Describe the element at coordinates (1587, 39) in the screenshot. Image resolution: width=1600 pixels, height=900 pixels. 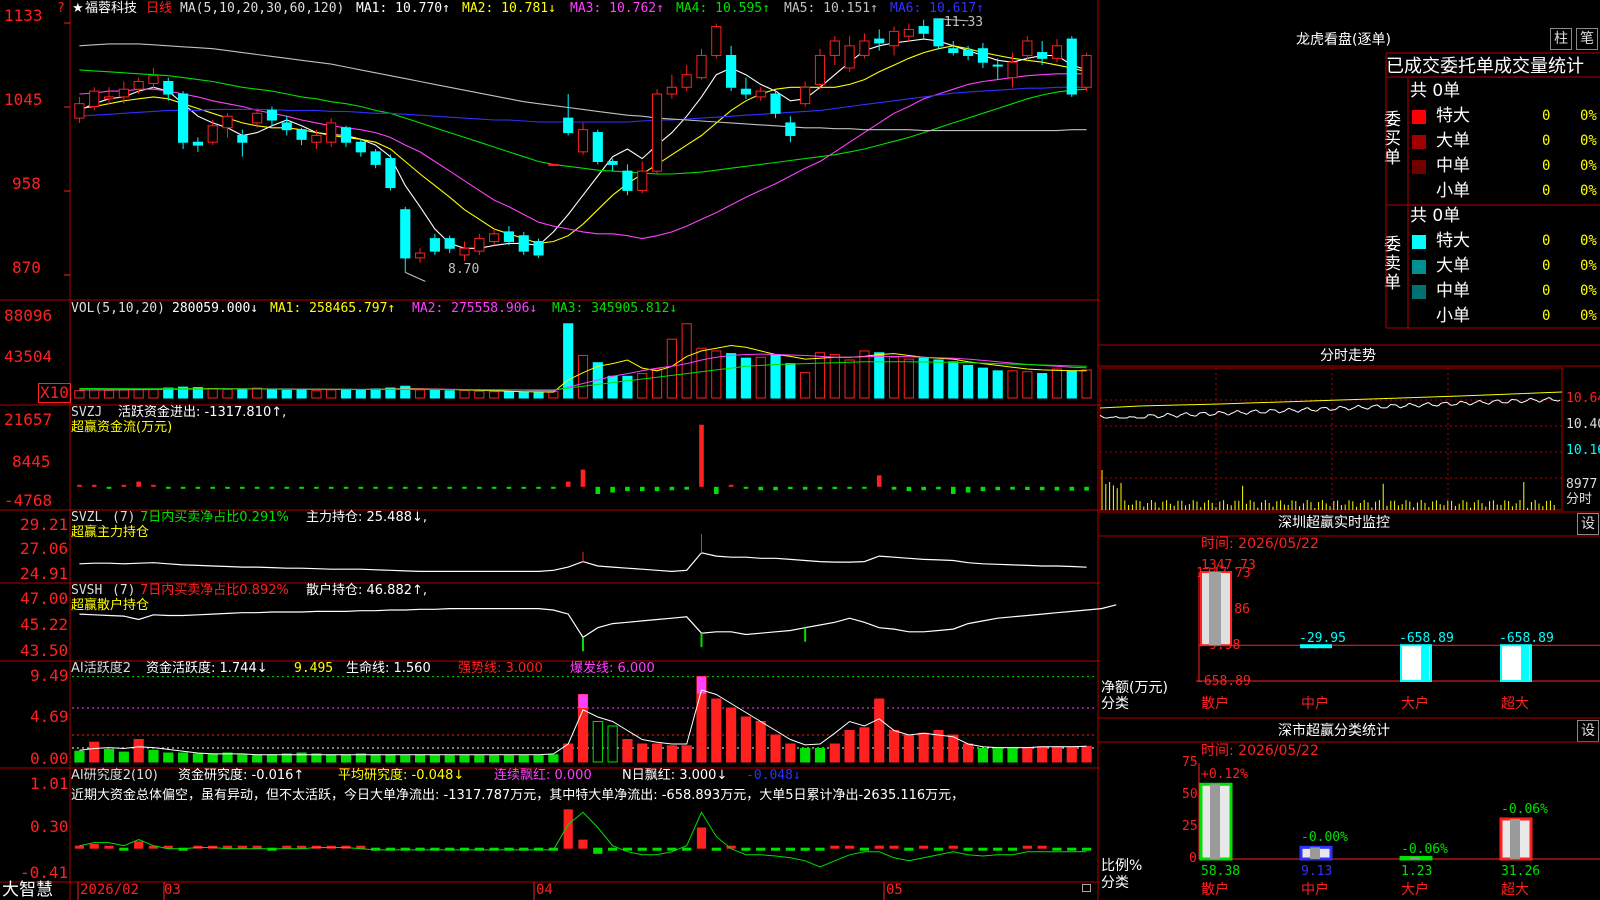
I see `tick-view-button: 笔` at that location.